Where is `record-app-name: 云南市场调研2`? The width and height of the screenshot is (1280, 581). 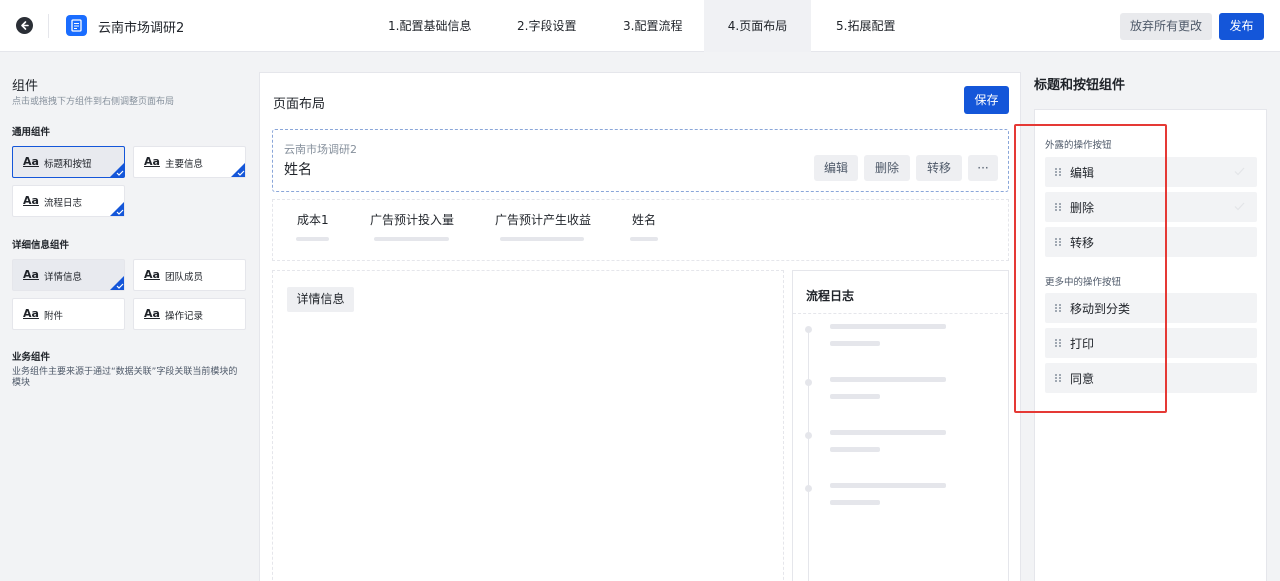
record-app-name: 云南市场调研2 is located at coordinates (320, 149).